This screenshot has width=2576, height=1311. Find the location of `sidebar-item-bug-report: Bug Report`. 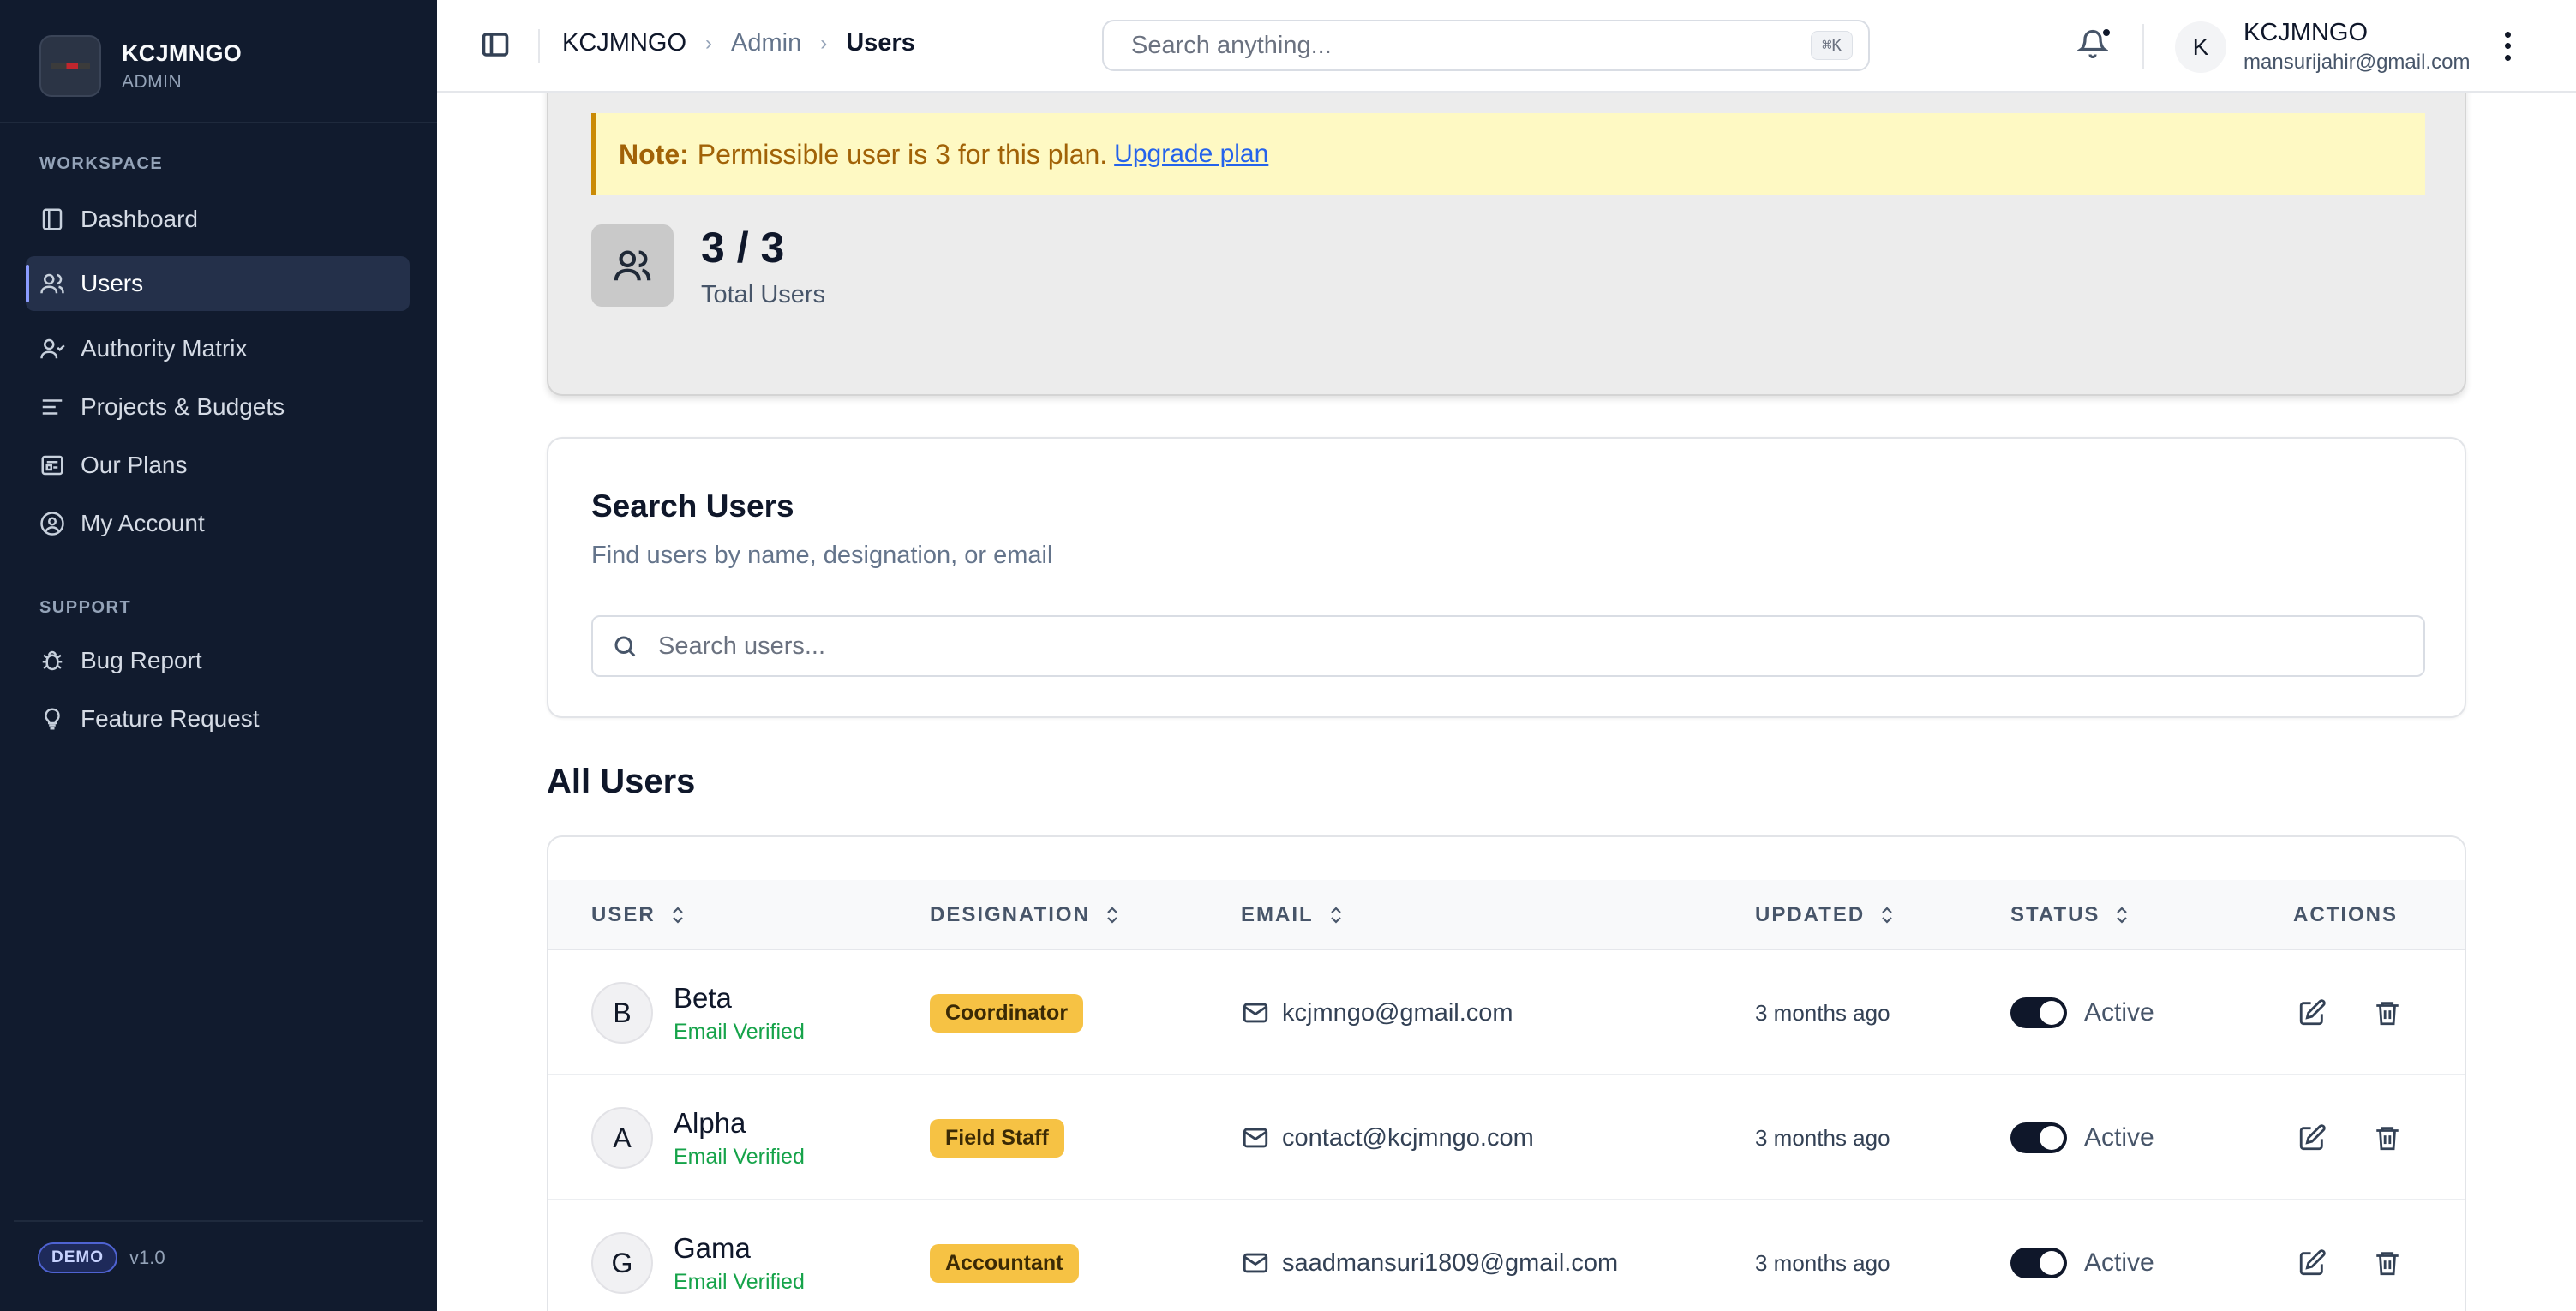

sidebar-item-bug-report: Bug Report is located at coordinates (218, 660).